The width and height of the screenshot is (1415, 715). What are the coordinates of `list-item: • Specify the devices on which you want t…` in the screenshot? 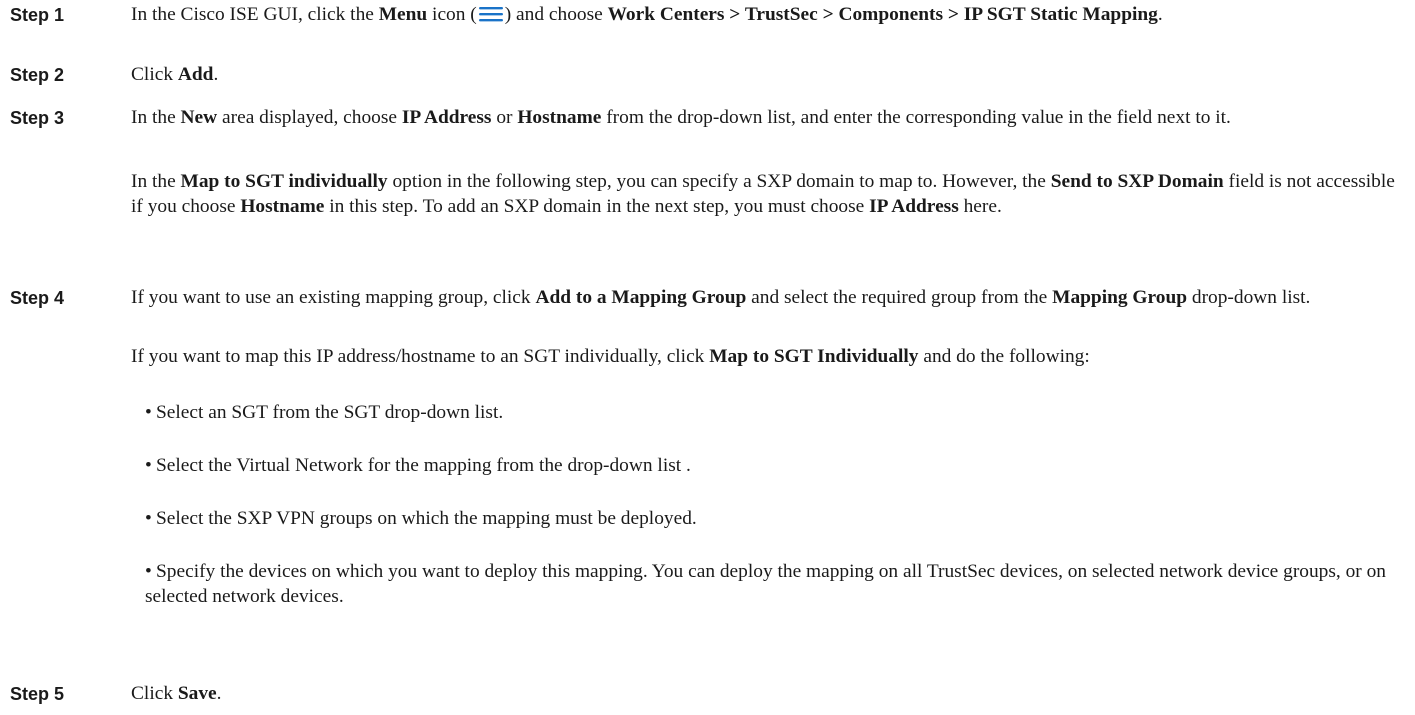 It's located at (766, 584).